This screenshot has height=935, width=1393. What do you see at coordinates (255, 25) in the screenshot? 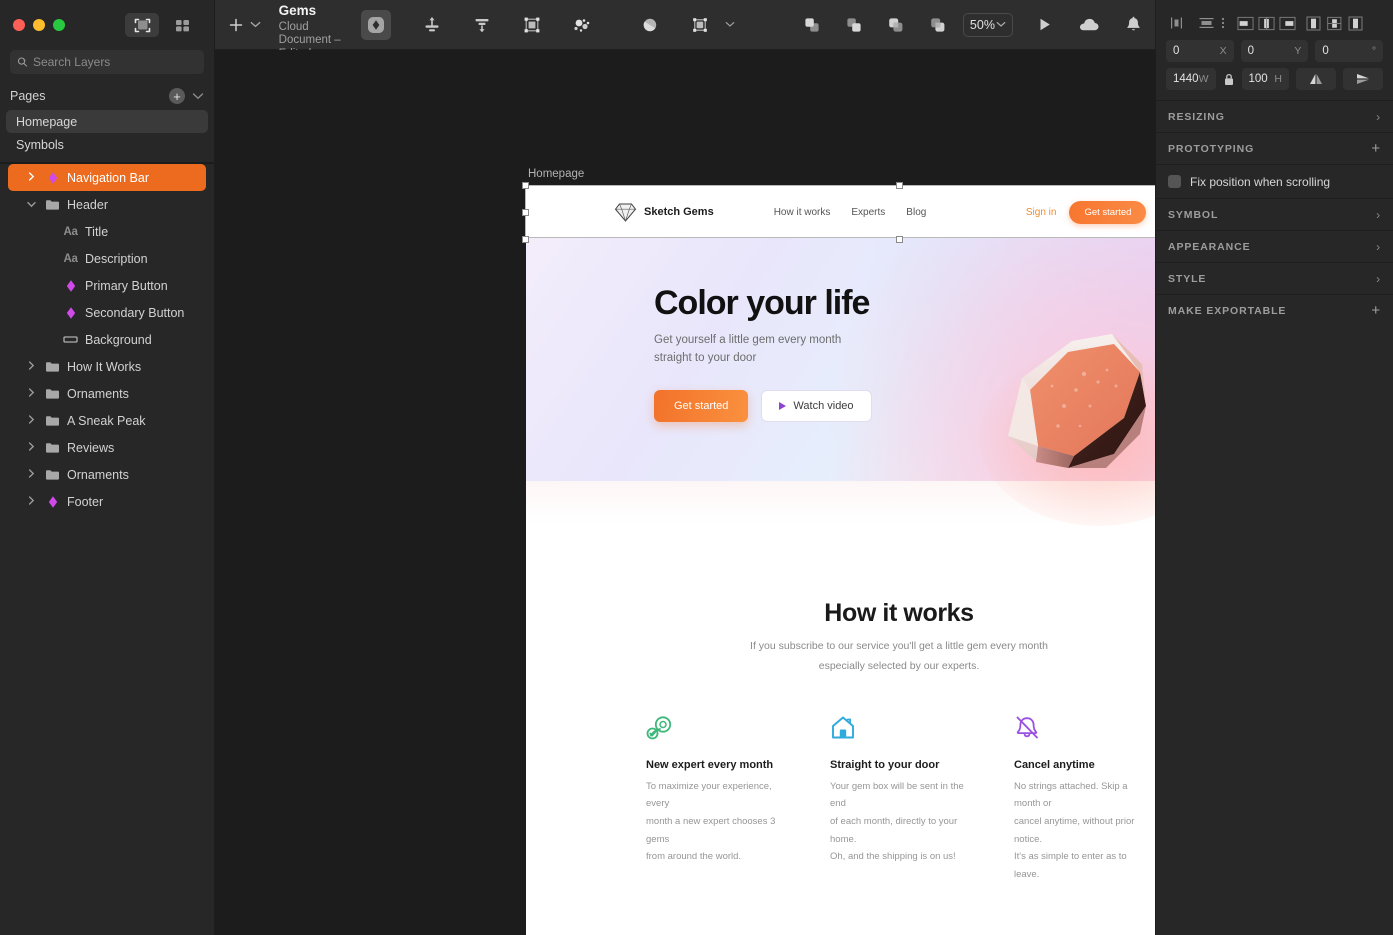
I see `insert-menu-chevron` at bounding box center [255, 25].